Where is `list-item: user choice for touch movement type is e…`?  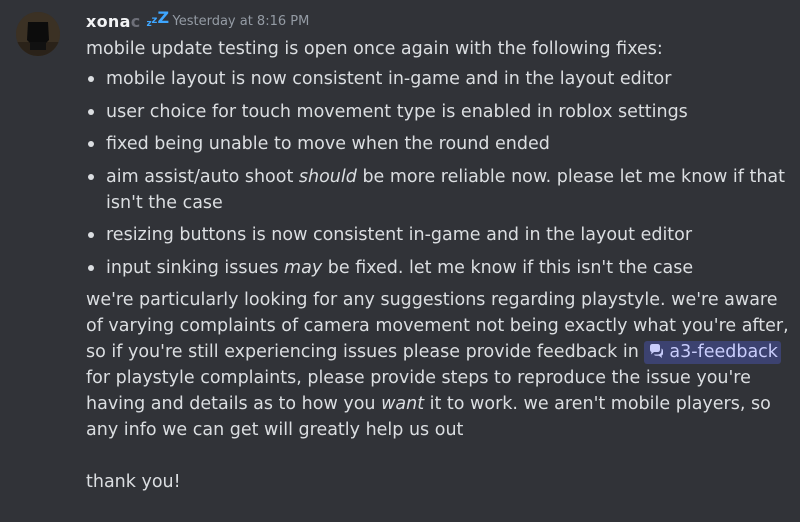
list-item: user choice for touch movement type is e… is located at coordinates (440, 112).